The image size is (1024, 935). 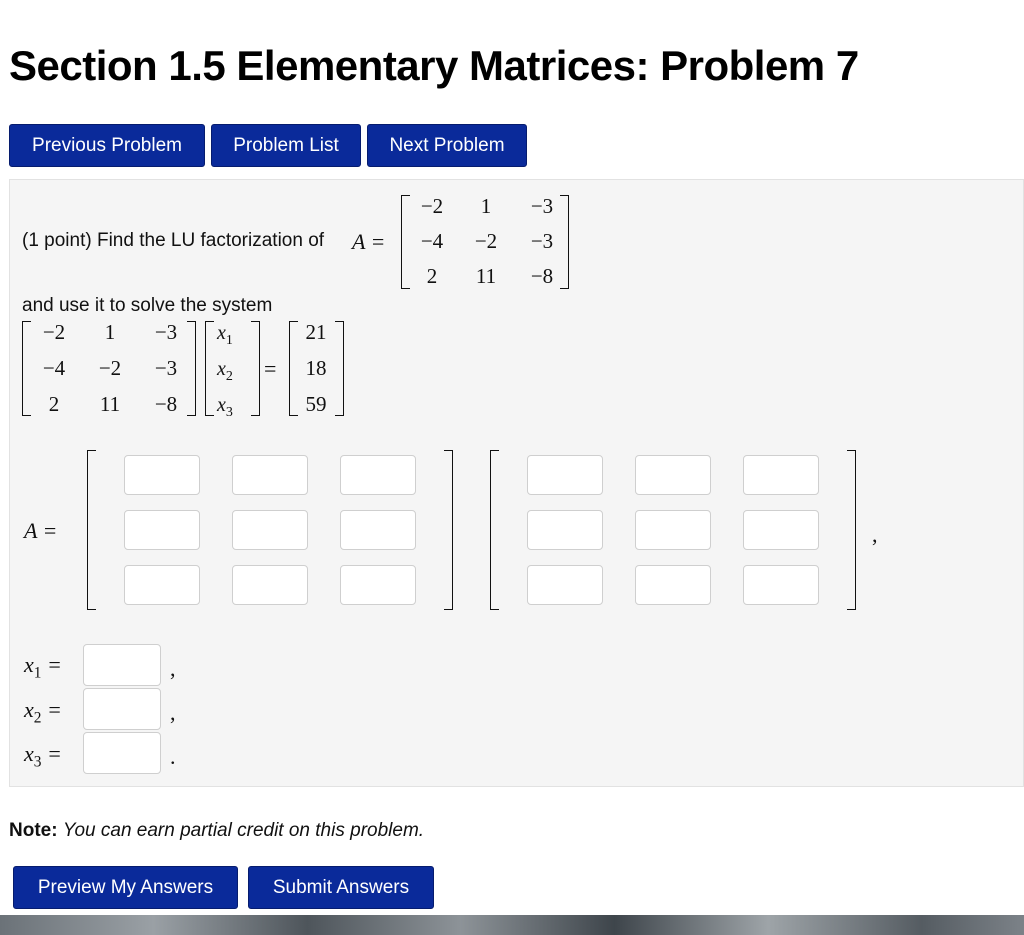 I want to click on system-matrix-left-bracket, so click(x=26, y=368).